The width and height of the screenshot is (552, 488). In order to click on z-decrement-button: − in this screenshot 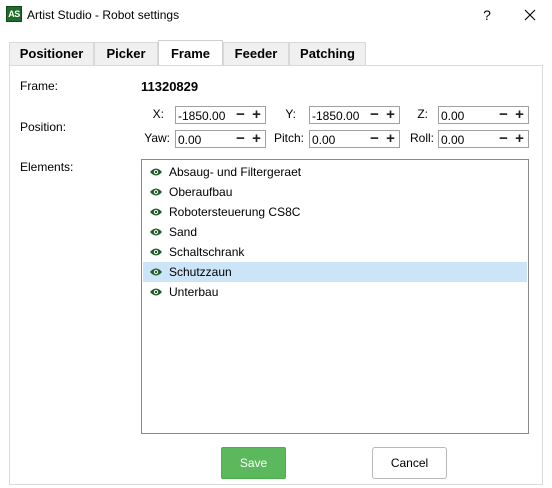, I will do `click(503, 115)`.